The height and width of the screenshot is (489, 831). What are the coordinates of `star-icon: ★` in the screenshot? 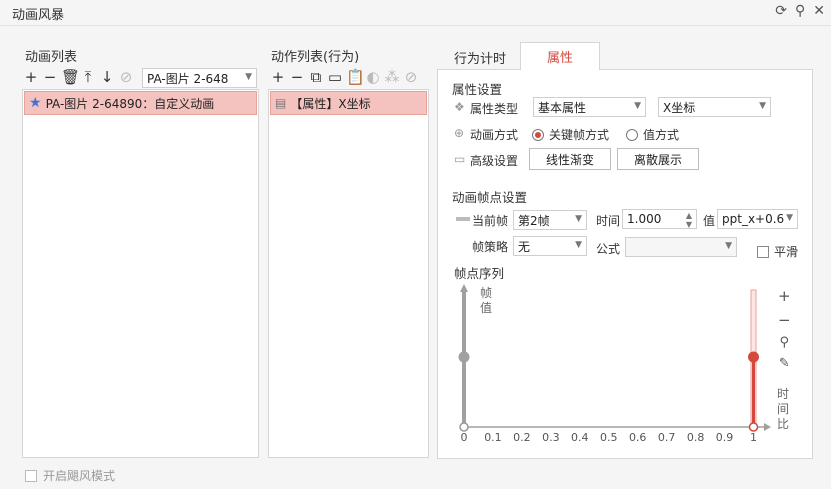 It's located at (35, 103).